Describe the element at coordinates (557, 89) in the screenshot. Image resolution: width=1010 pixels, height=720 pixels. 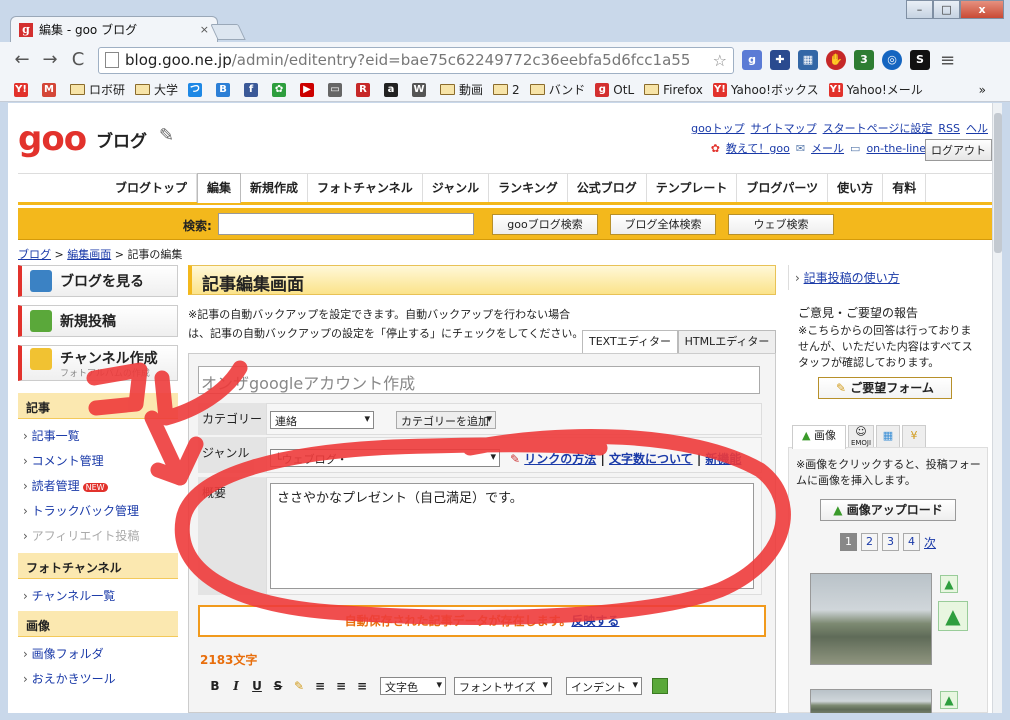
I see `bookmark-15: バンド` at that location.